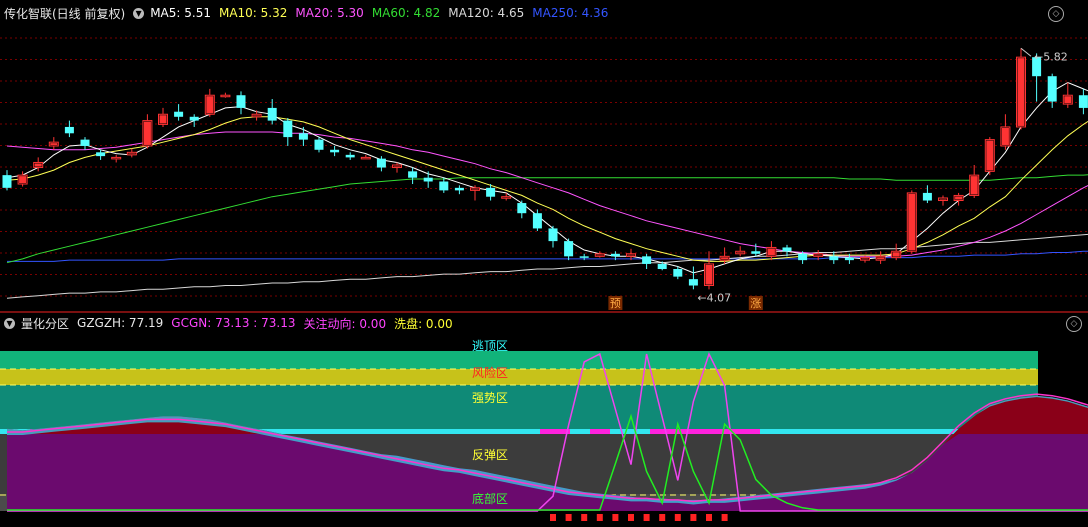 The width and height of the screenshot is (1088, 527). Describe the element at coordinates (490, 372) in the screenshot. I see `zone-label: 风险区` at that location.